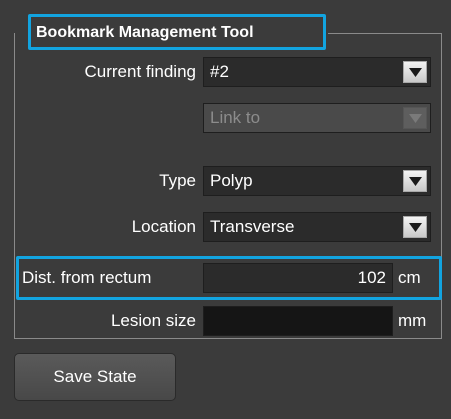 Image resolution: width=451 pixels, height=419 pixels. I want to click on type-value: Polyp, so click(231, 180).